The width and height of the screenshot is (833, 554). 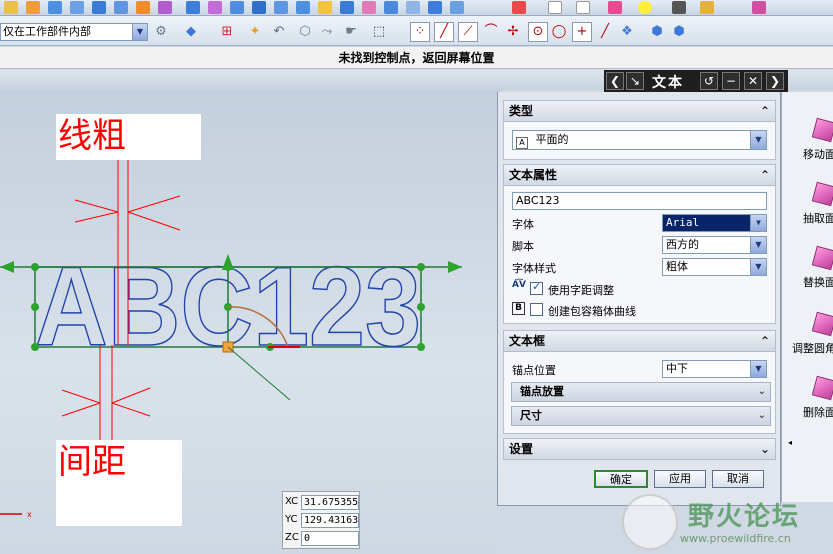 What do you see at coordinates (696, 81) in the screenshot?
I see `dialog-title-bar: ❮ ↘ 文本 ↺ − ✕ ❯` at bounding box center [696, 81].